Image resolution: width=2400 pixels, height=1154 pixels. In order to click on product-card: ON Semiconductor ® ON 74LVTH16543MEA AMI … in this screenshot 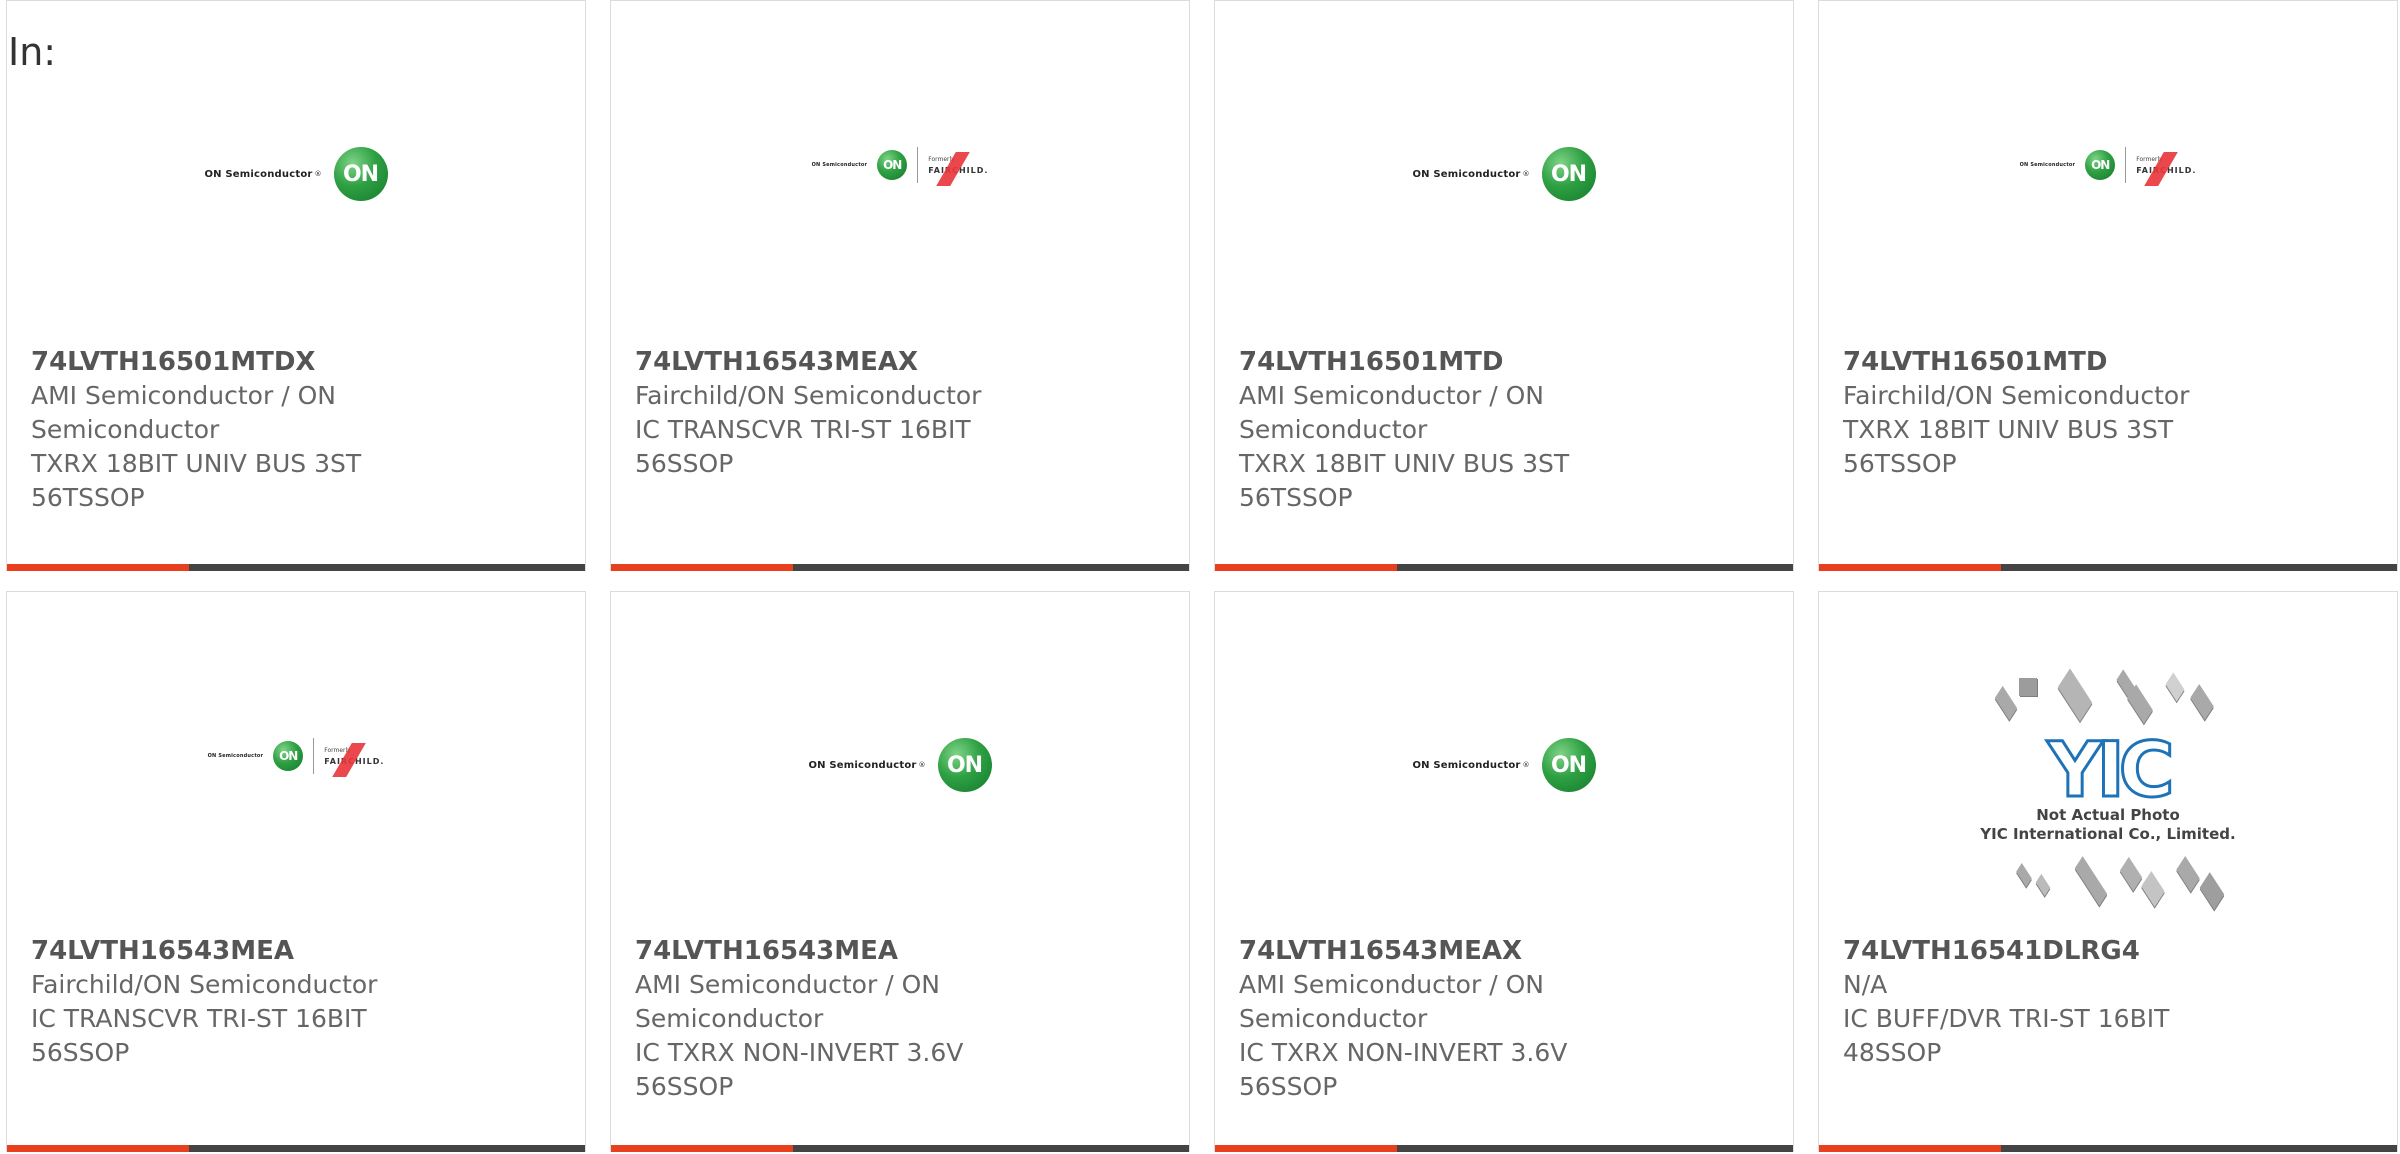, I will do `click(900, 871)`.